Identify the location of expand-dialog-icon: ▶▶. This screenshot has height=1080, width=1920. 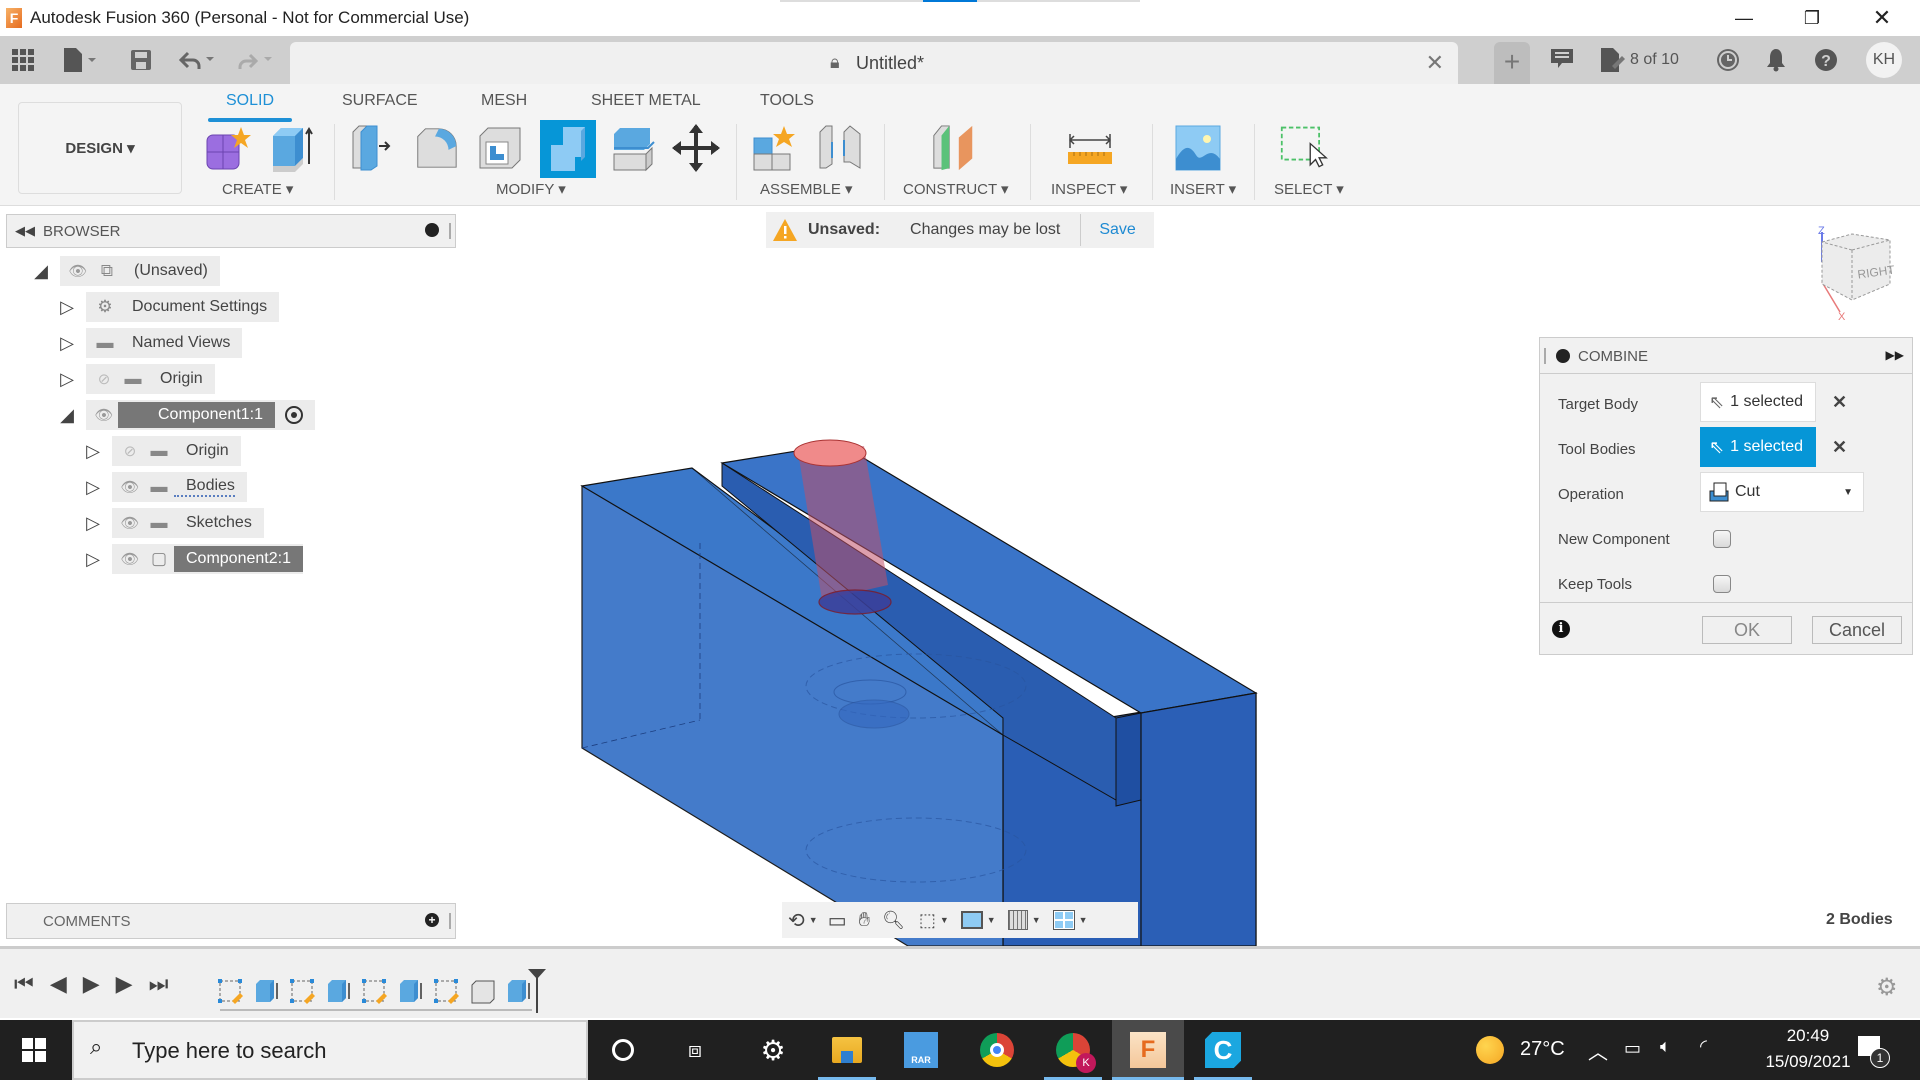
(1895, 355).